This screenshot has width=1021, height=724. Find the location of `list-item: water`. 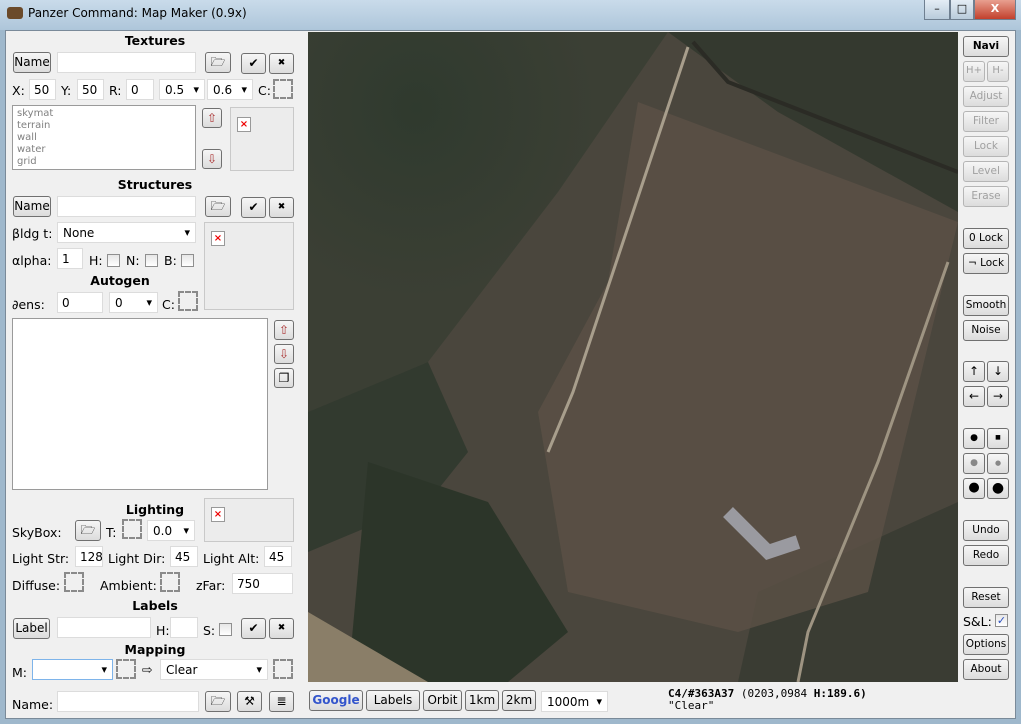

list-item: water is located at coordinates (104, 150).